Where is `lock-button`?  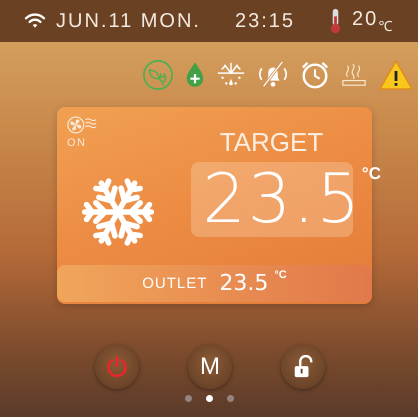 lock-button is located at coordinates (303, 367).